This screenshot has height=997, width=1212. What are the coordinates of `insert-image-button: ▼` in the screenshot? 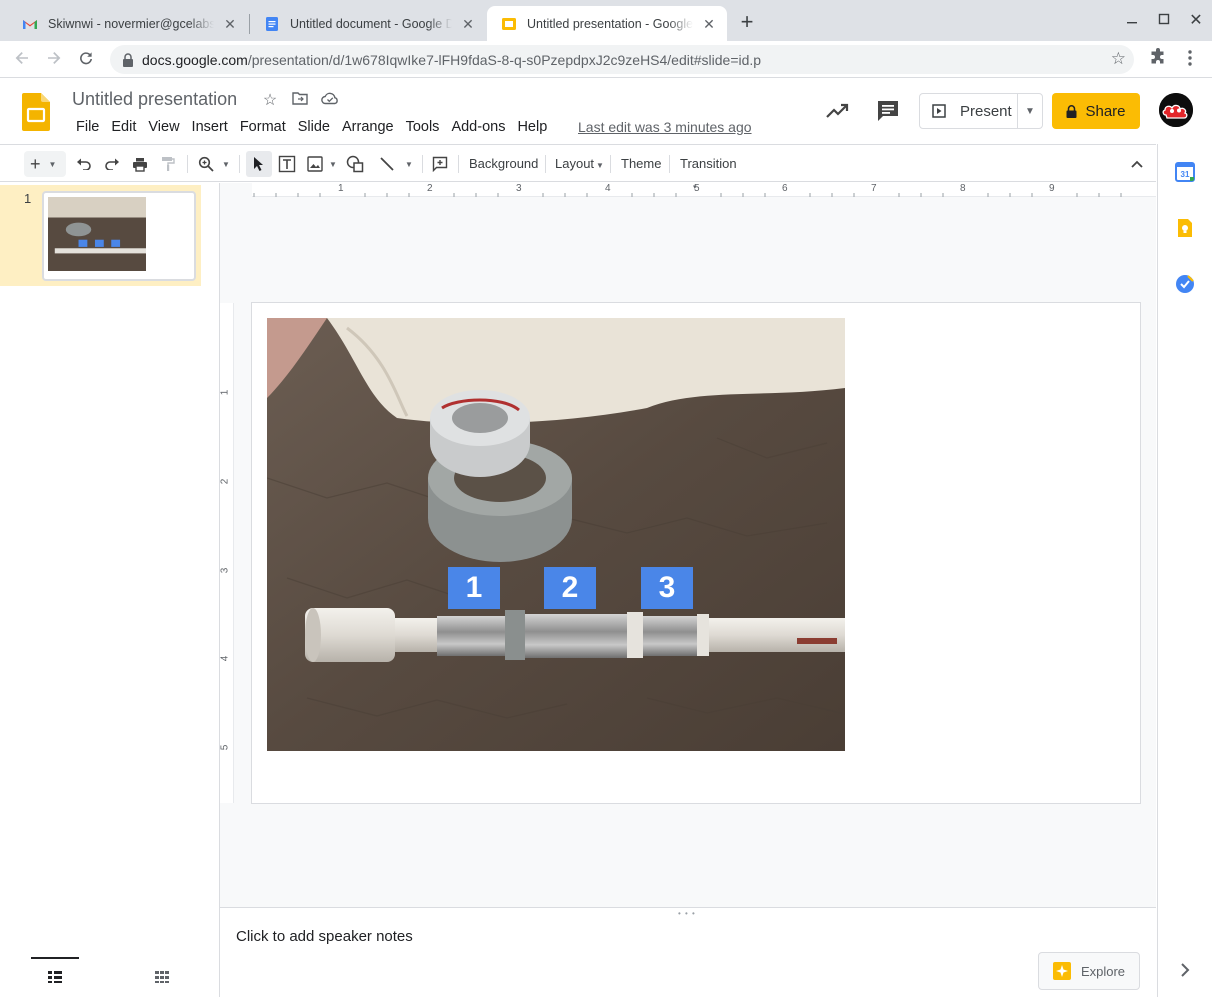 It's located at (322, 164).